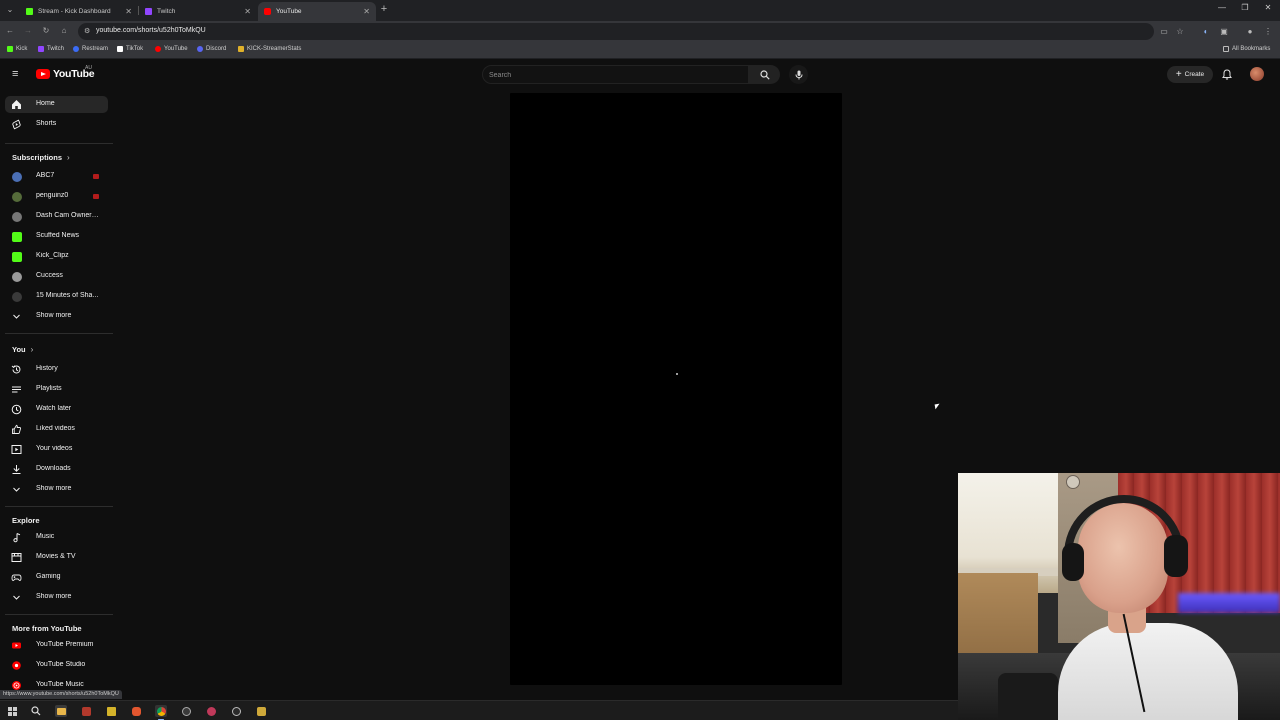 The width and height of the screenshot is (1280, 720). Describe the element at coordinates (65, 72) in the screenshot. I see `youtube-logo: YouTube AU` at that location.